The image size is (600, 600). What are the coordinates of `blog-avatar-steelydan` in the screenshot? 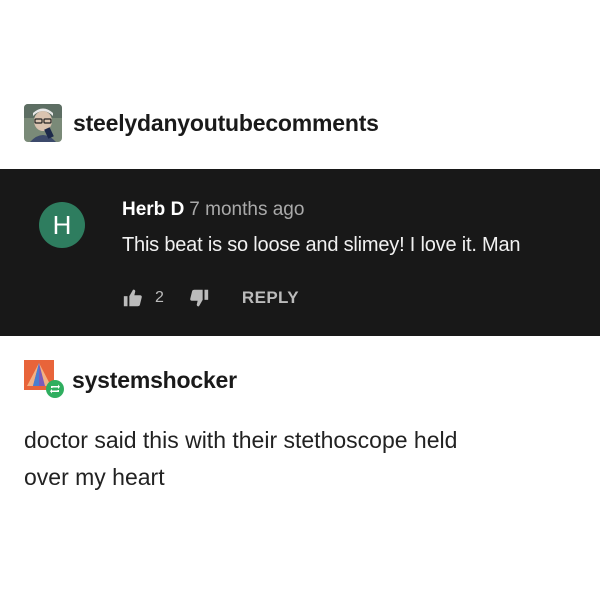 It's located at (43, 123).